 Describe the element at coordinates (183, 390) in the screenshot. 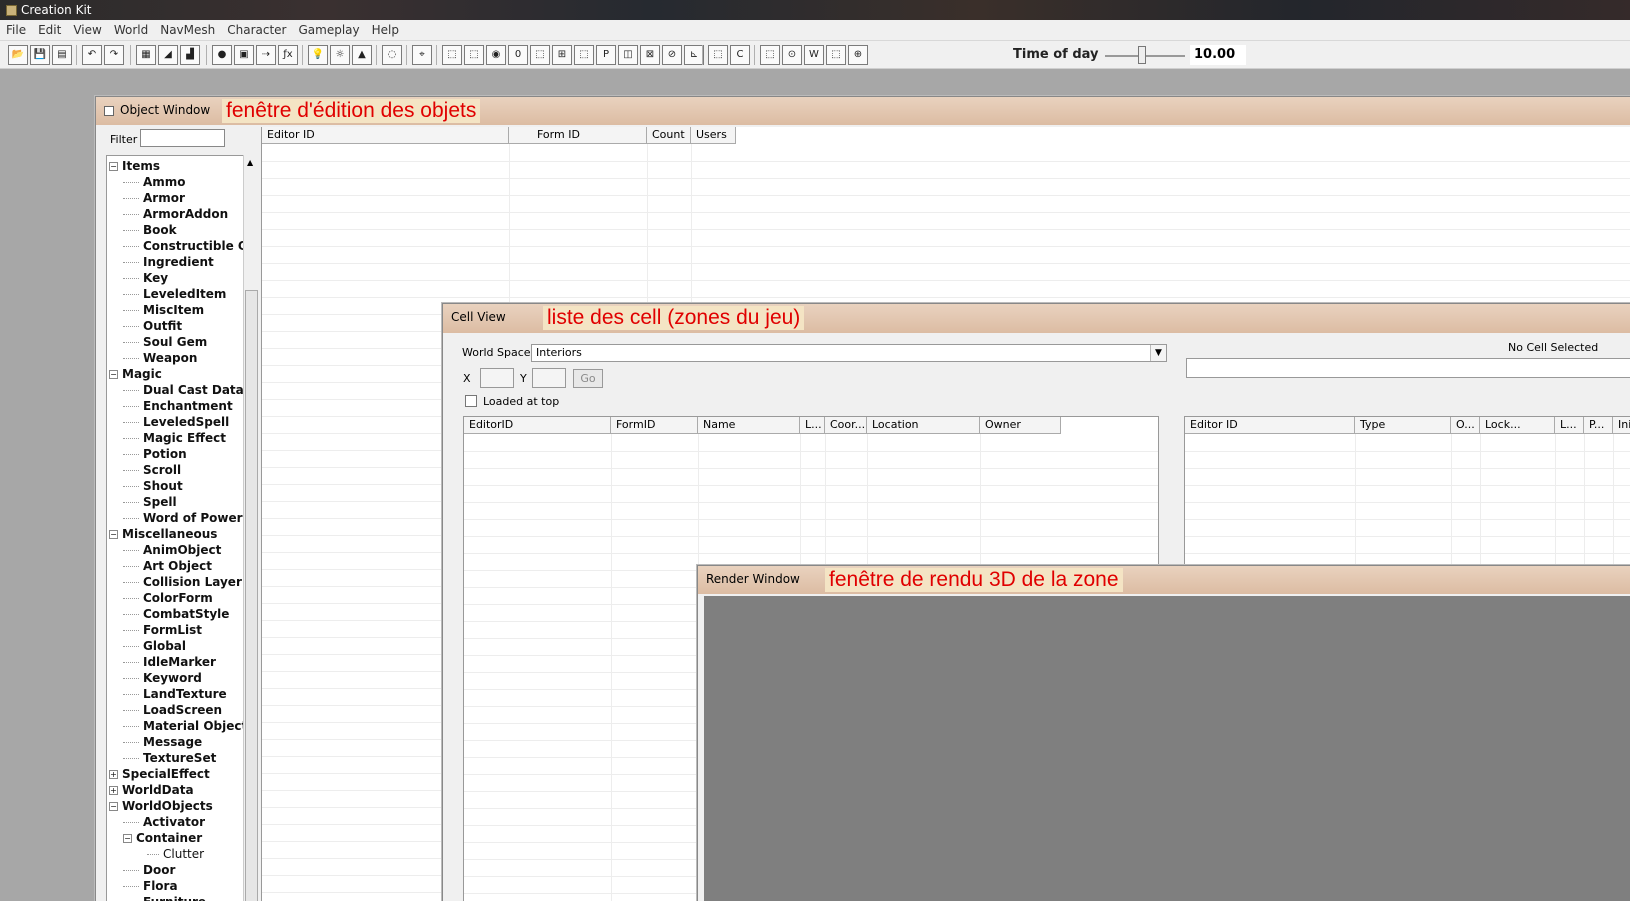

I see `tree-item: Dual Cast Data` at that location.